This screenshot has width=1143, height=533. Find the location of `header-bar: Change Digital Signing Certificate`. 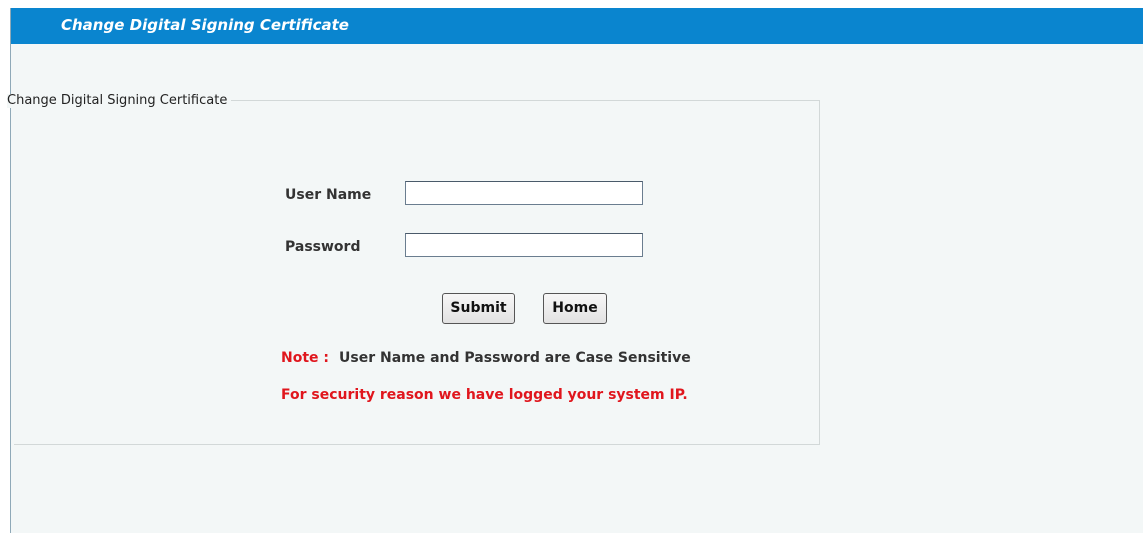

header-bar: Change Digital Signing Certificate is located at coordinates (577, 26).